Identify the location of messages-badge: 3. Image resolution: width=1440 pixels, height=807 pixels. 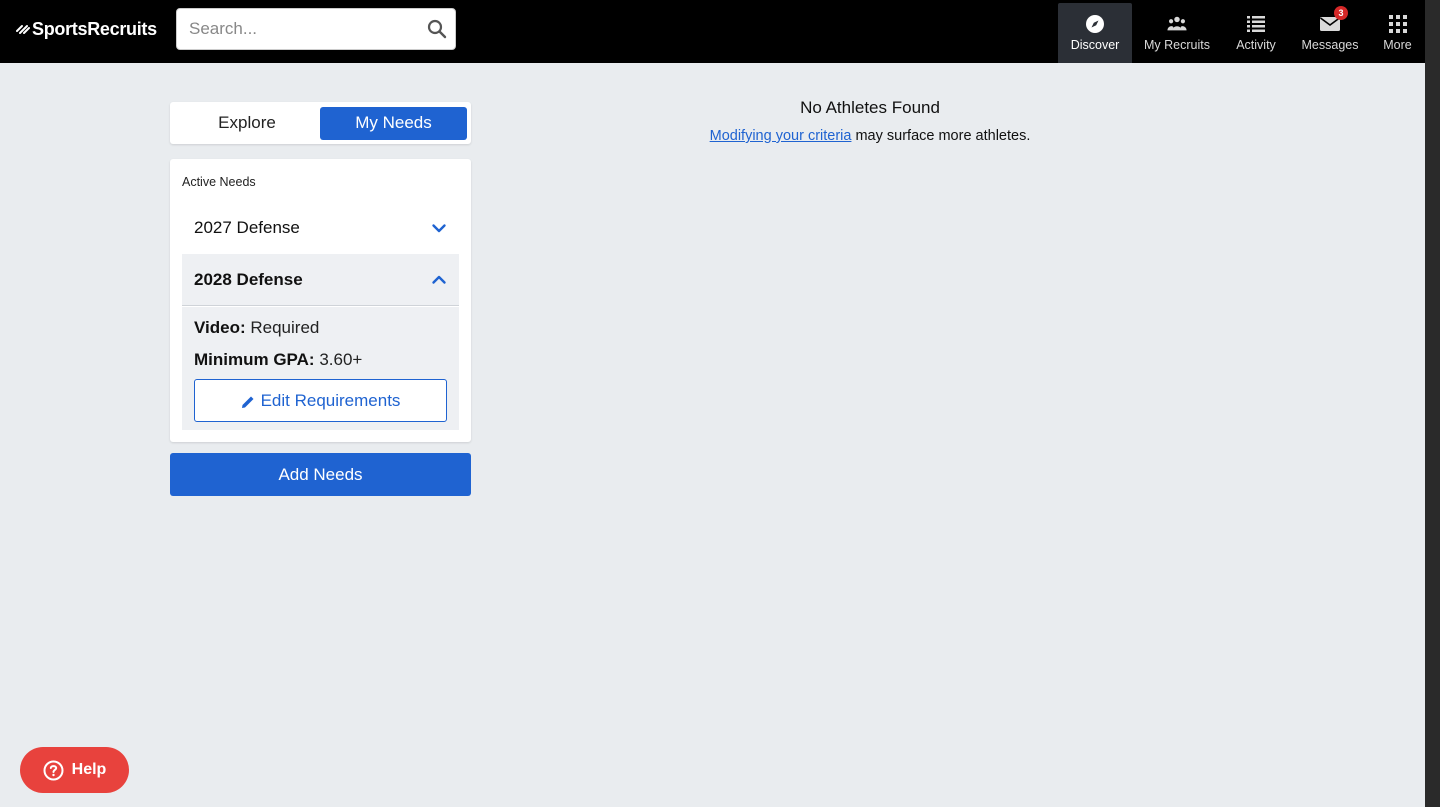
(1341, 13).